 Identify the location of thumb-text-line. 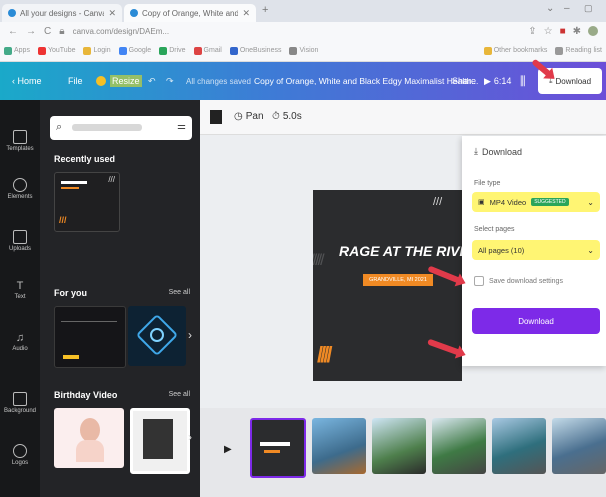
(74, 182).